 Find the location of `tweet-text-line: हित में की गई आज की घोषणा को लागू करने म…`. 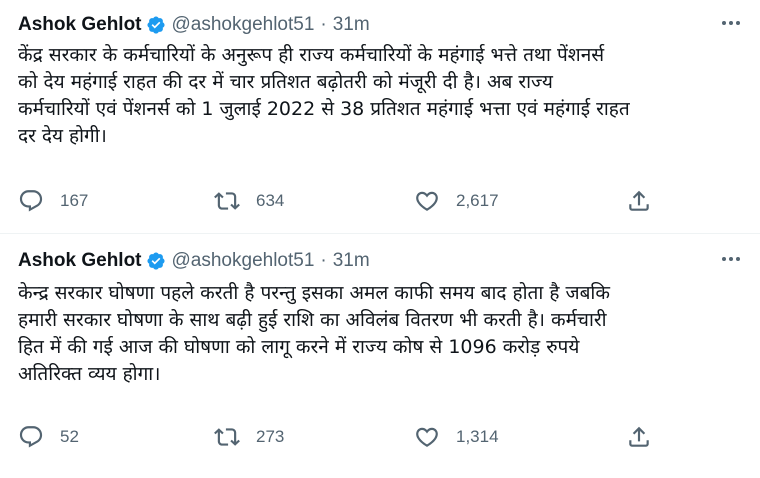

tweet-text-line: हित में की गई आज की घोषणा को लागू करने म… is located at coordinates (299, 347).